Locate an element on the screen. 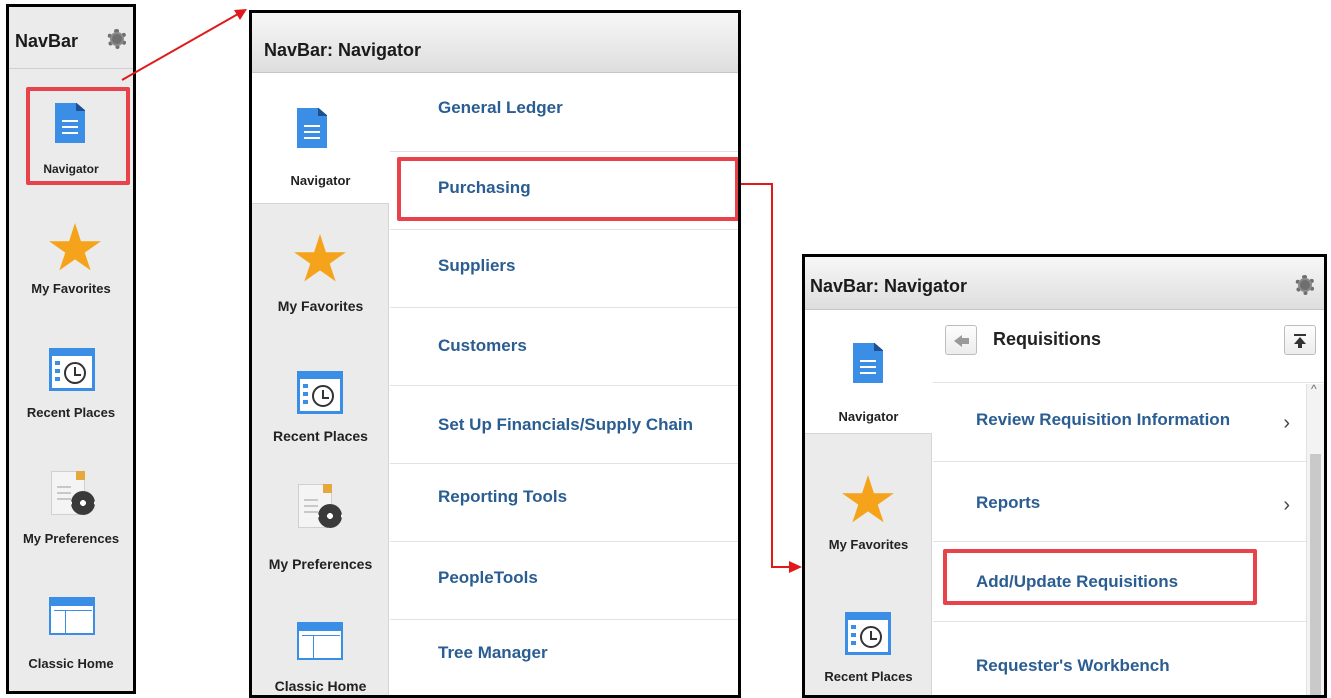  scroll-up-icon: ^ is located at coordinates (1314, 389).